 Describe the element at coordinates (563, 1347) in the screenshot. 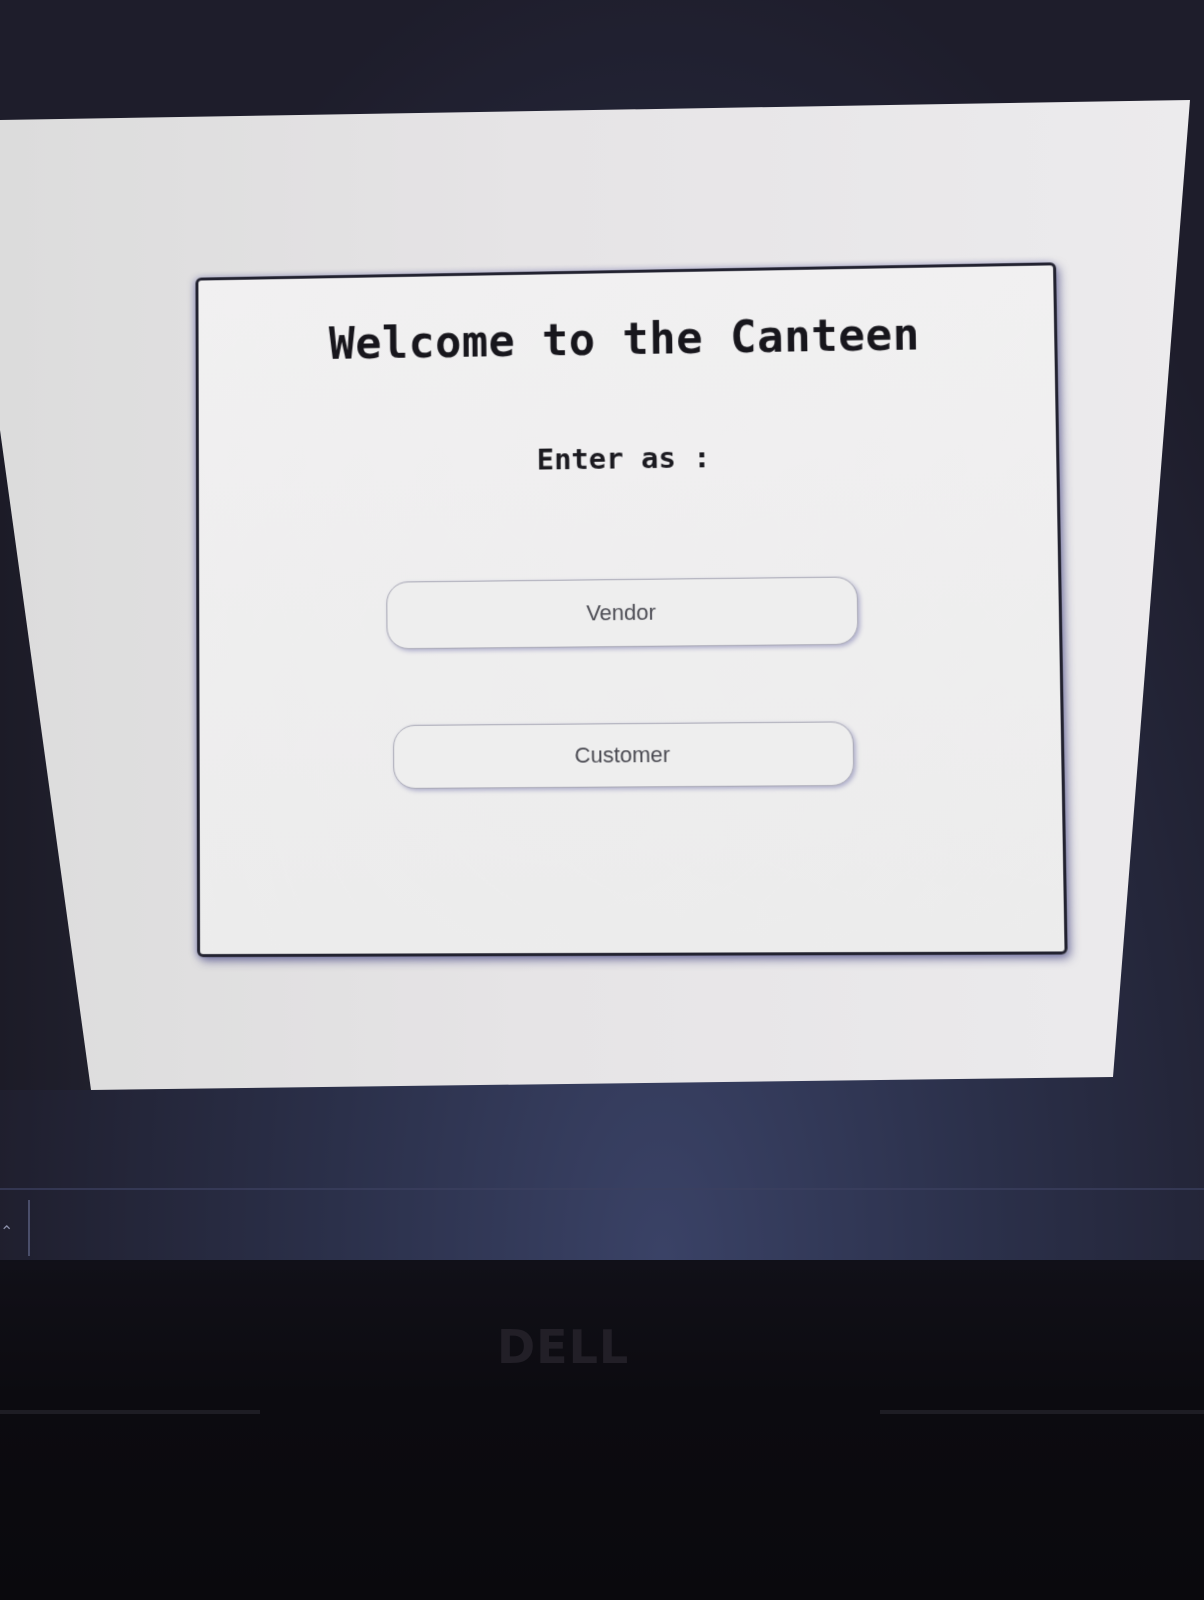

I see `dell-logo: DELL` at that location.